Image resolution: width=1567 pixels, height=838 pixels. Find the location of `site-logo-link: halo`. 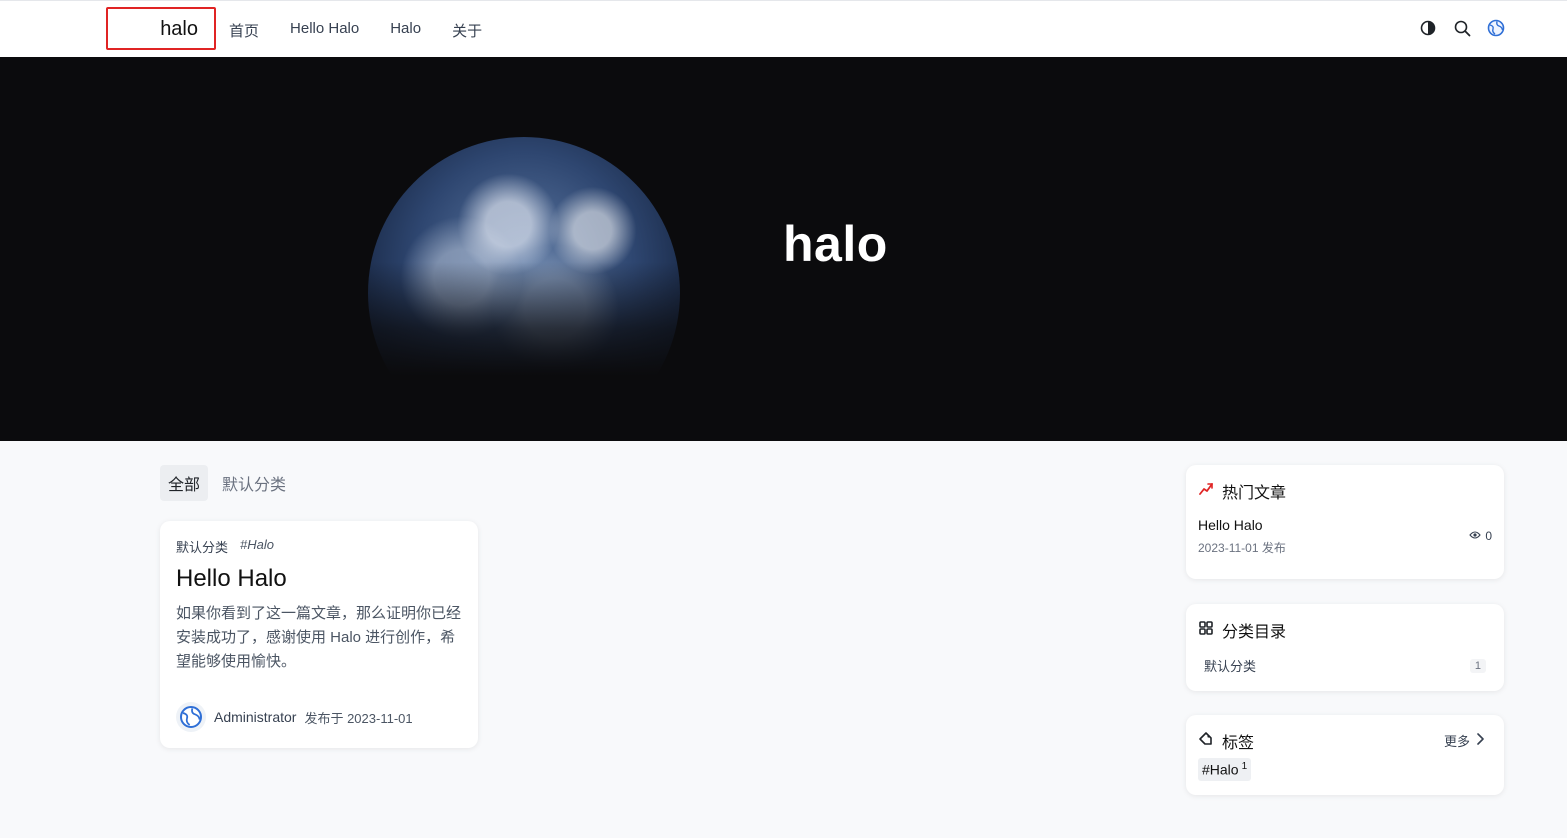

site-logo-link: halo is located at coordinates (161, 28).